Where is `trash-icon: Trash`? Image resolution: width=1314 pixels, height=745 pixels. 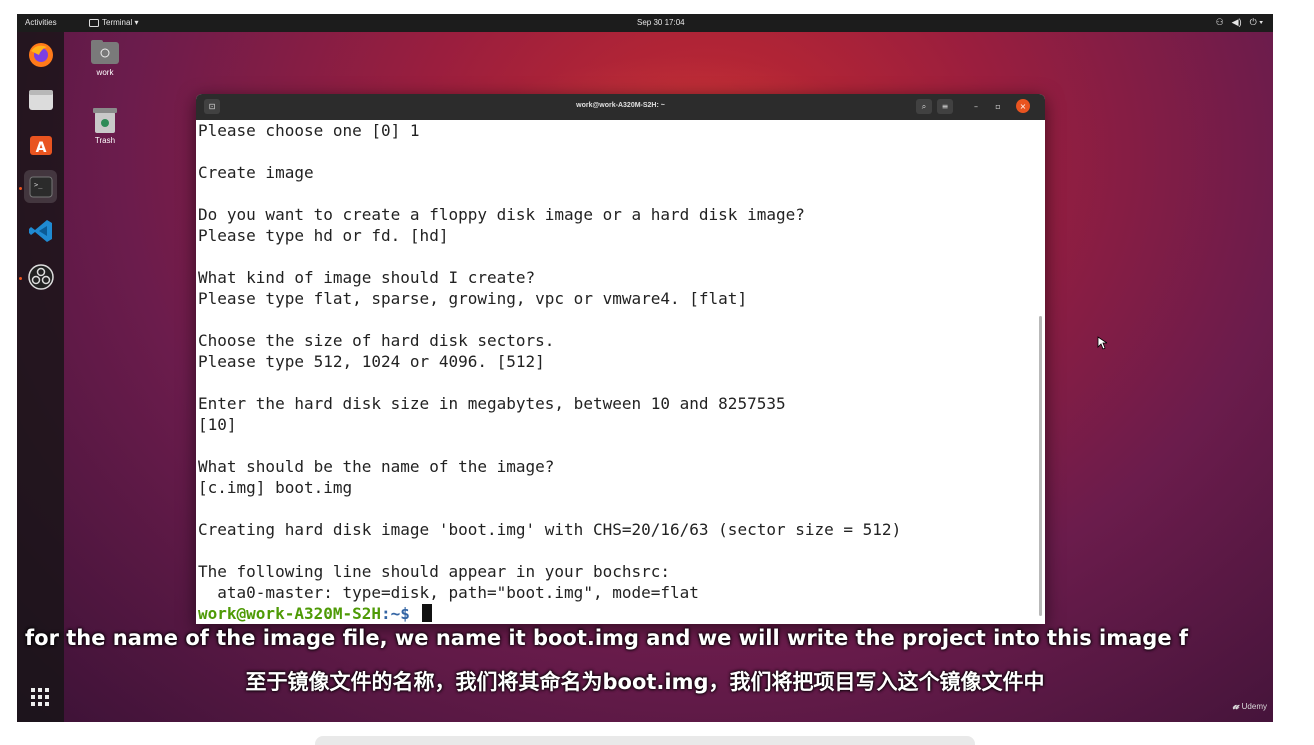
trash-icon: Trash is located at coordinates (105, 125).